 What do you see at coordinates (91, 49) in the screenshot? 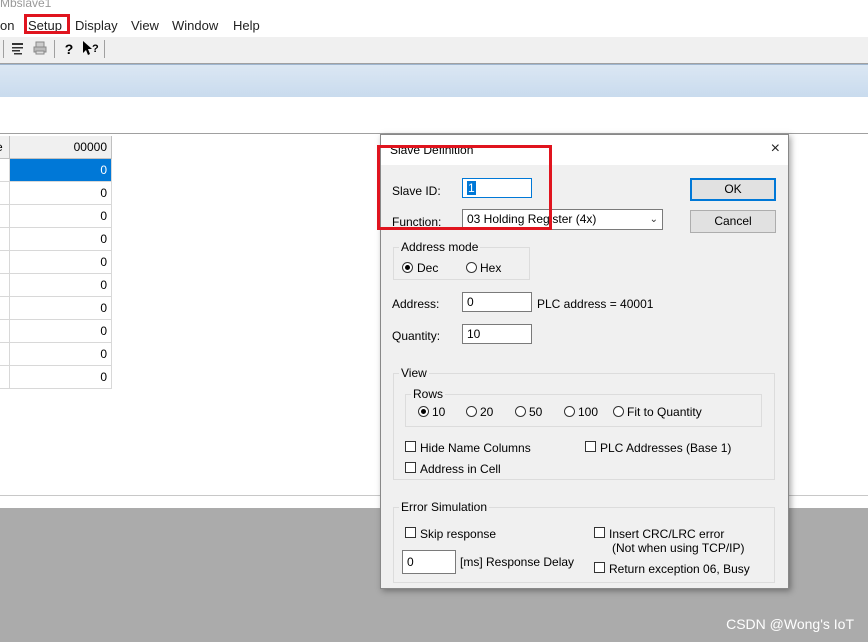
I see `whats-this-icon: ?` at bounding box center [91, 49].